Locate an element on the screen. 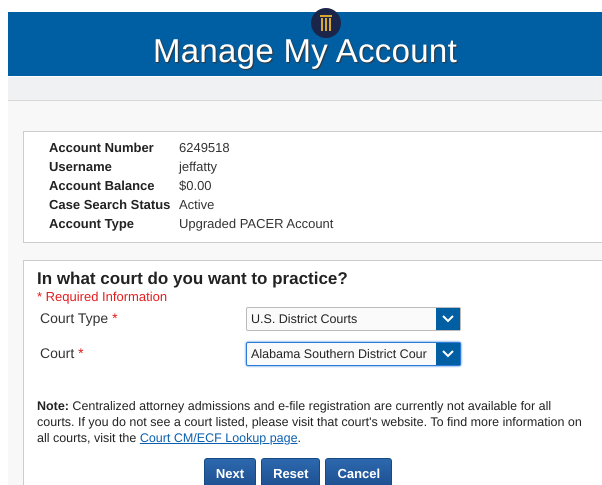  note-paragraph: Note: Centralized attorney admissions and e-file registration are currently not available for all courts. If you do not see a court listed, please visit that court's website. To find more information on all courts, visit the Court CM/ECF Lookup page. is located at coordinates (310, 422).